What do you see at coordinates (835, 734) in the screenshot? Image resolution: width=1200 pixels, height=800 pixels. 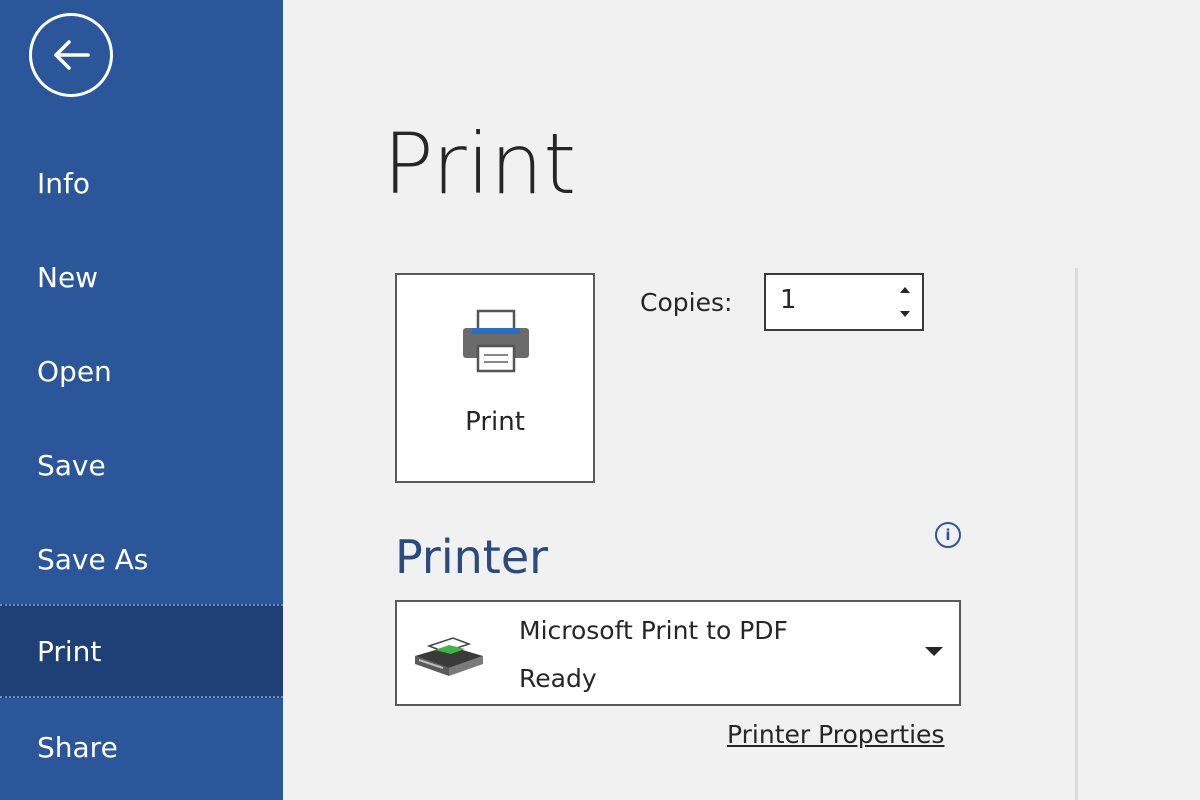 I see `printer-properties-link: Printer Properties` at bounding box center [835, 734].